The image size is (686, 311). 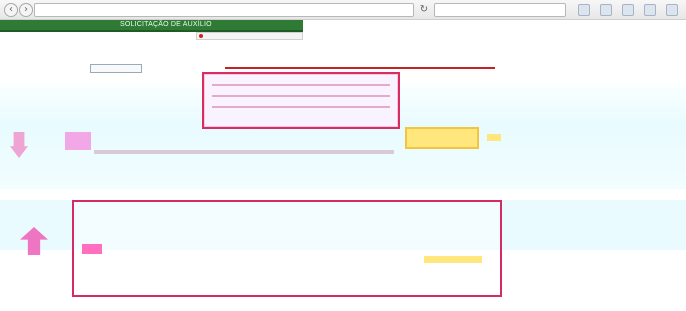 What do you see at coordinates (301, 100) in the screenshot?
I see `popup-panel` at bounding box center [301, 100].